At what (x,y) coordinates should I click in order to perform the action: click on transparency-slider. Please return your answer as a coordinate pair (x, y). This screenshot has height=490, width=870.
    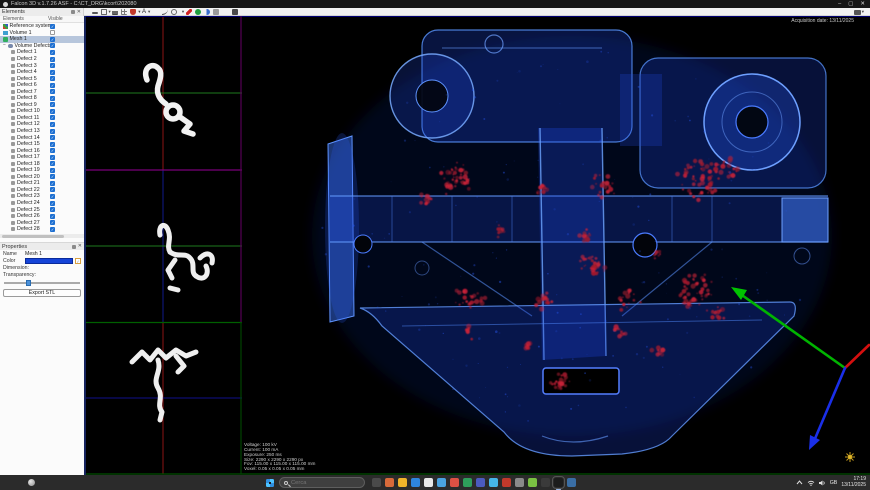
    Looking at the image, I should click on (42, 282).